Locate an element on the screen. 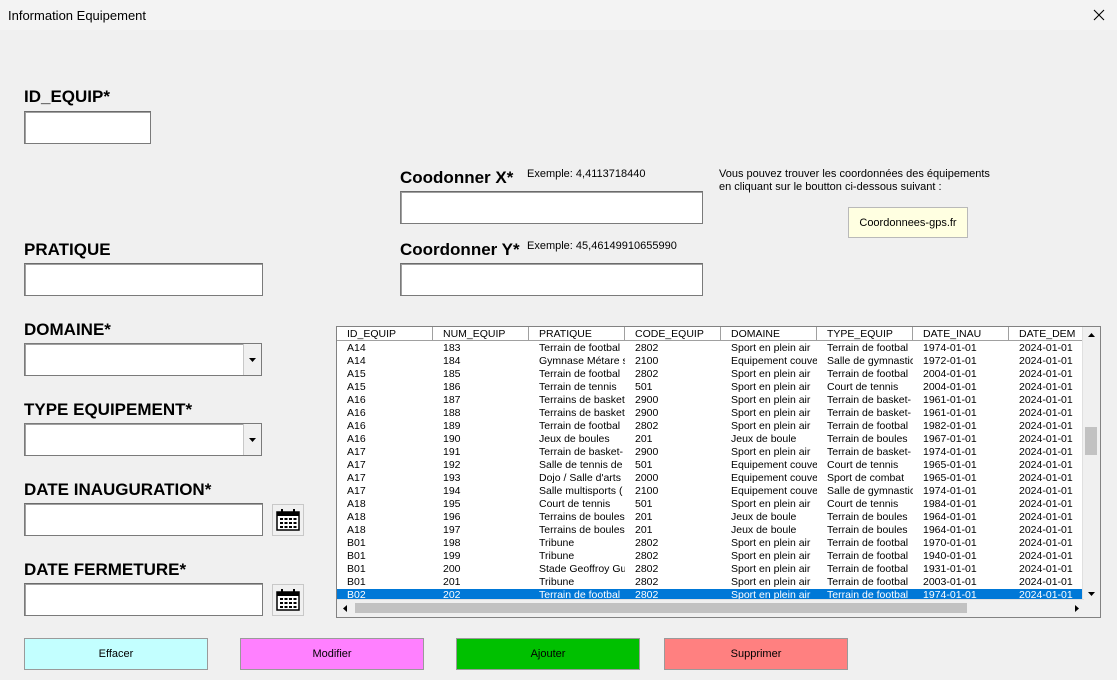 This screenshot has height=680, width=1117. coord-y-input is located at coordinates (551, 279).